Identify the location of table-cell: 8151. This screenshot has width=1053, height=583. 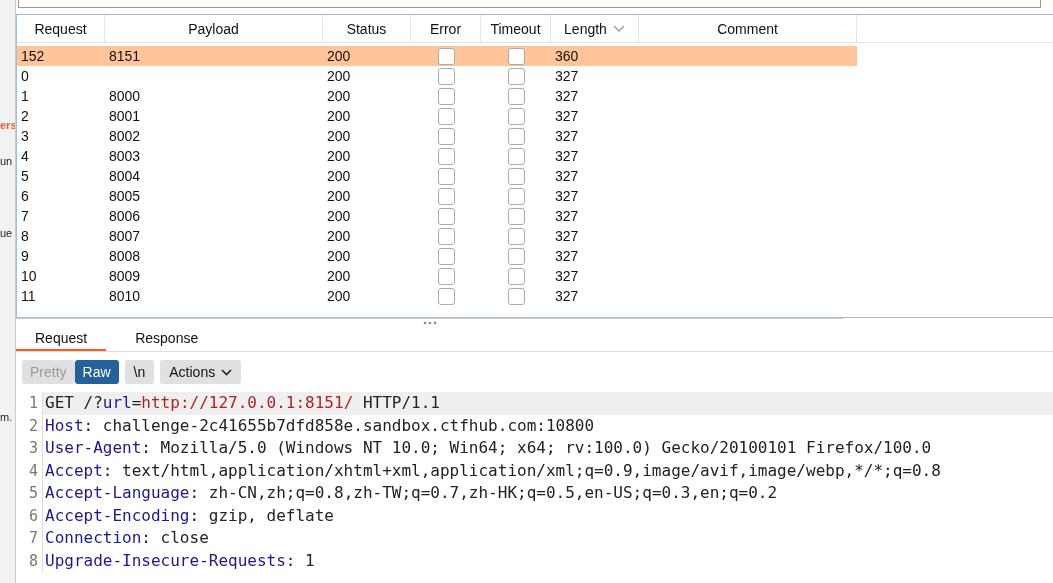
(214, 56).